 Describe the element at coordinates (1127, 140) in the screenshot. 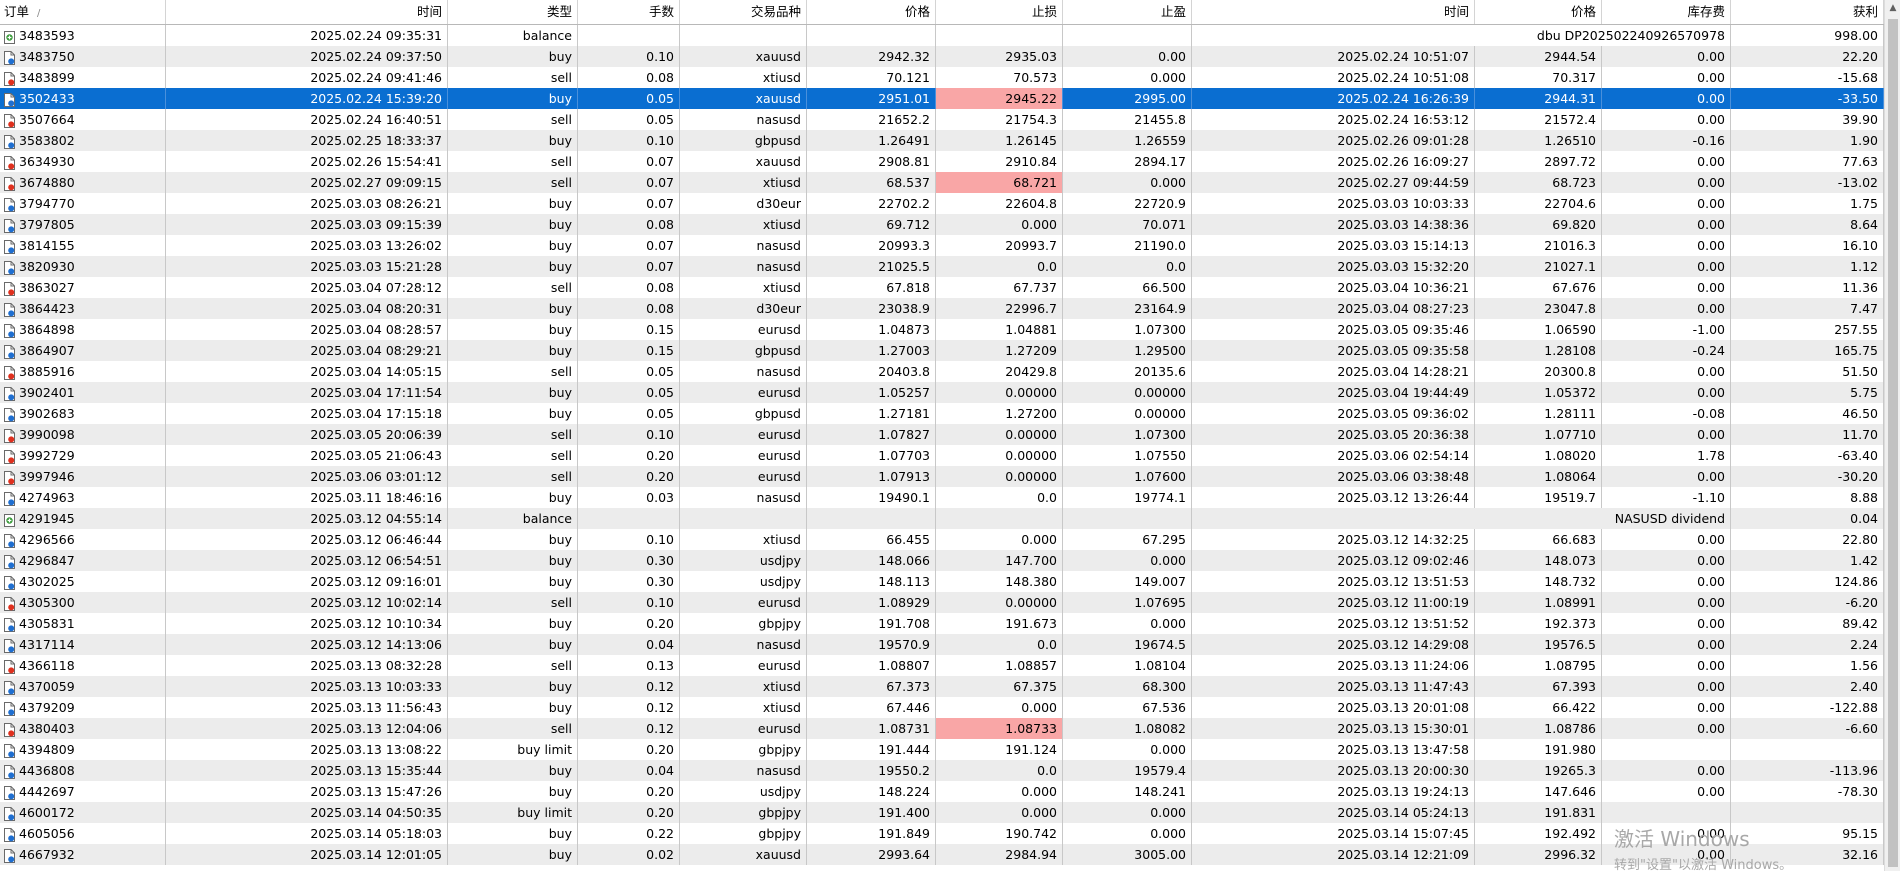

I see `take-profit-cell: 1.26559` at that location.